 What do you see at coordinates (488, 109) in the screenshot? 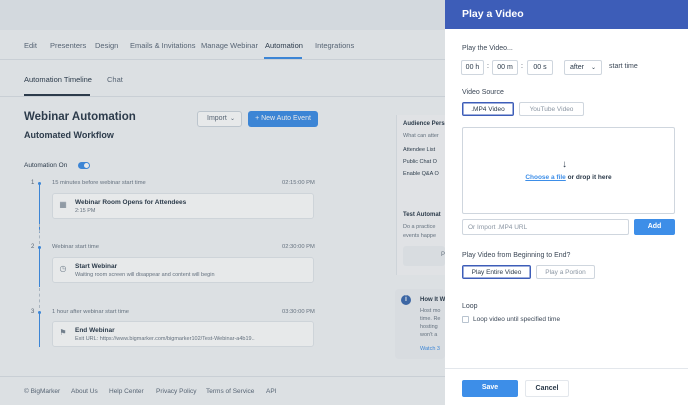
I see `mp4-video-option: .MP4 Video` at bounding box center [488, 109].